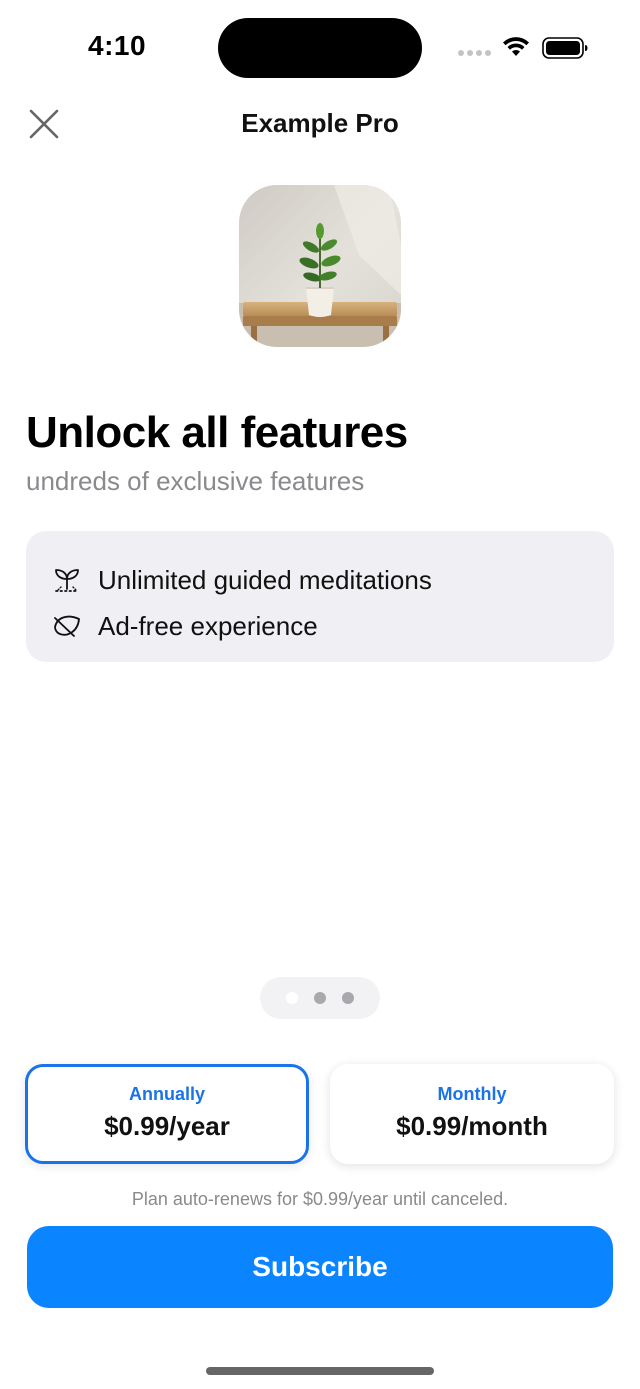  Describe the element at coordinates (166, 1094) in the screenshot. I see `plan-name: Annually` at that location.